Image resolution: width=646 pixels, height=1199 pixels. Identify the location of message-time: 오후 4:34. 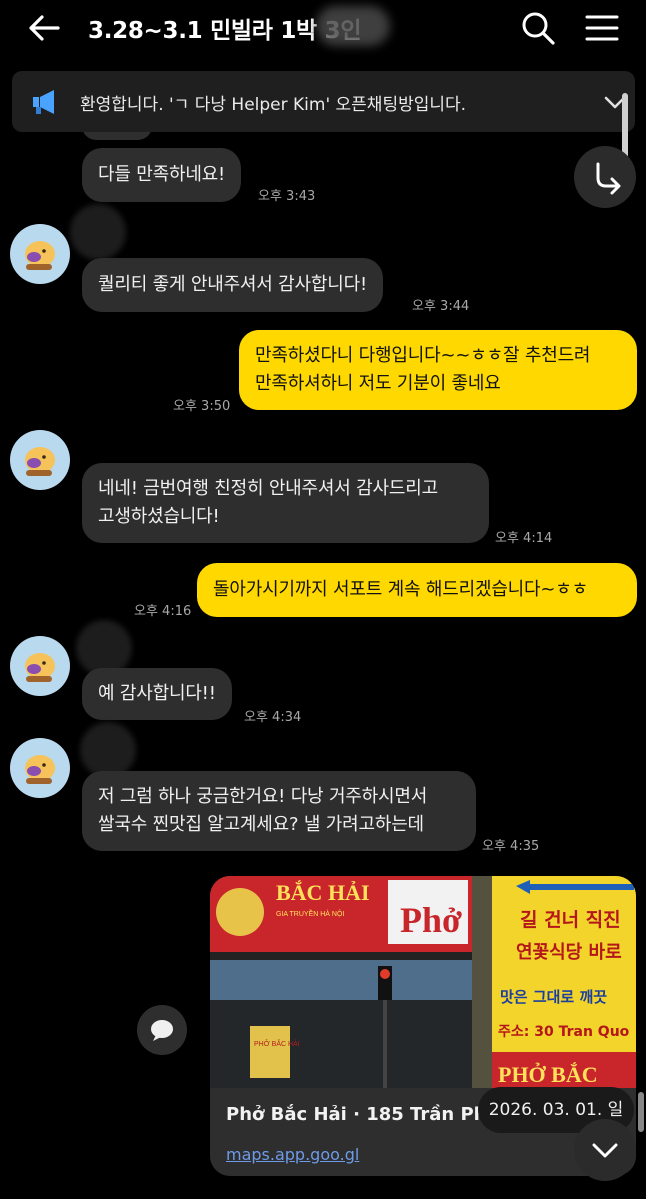
(273, 717).